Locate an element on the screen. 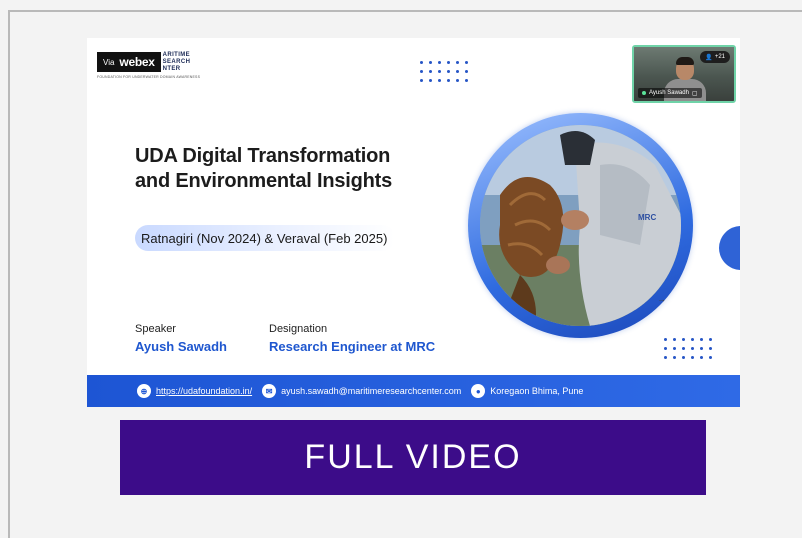  footer-website: ⊕ https://udafoundation.in/ is located at coordinates (194, 391).